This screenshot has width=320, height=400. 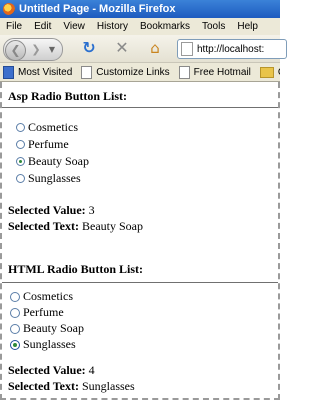 What do you see at coordinates (247, 26) in the screenshot?
I see `menu-help: Help` at bounding box center [247, 26].